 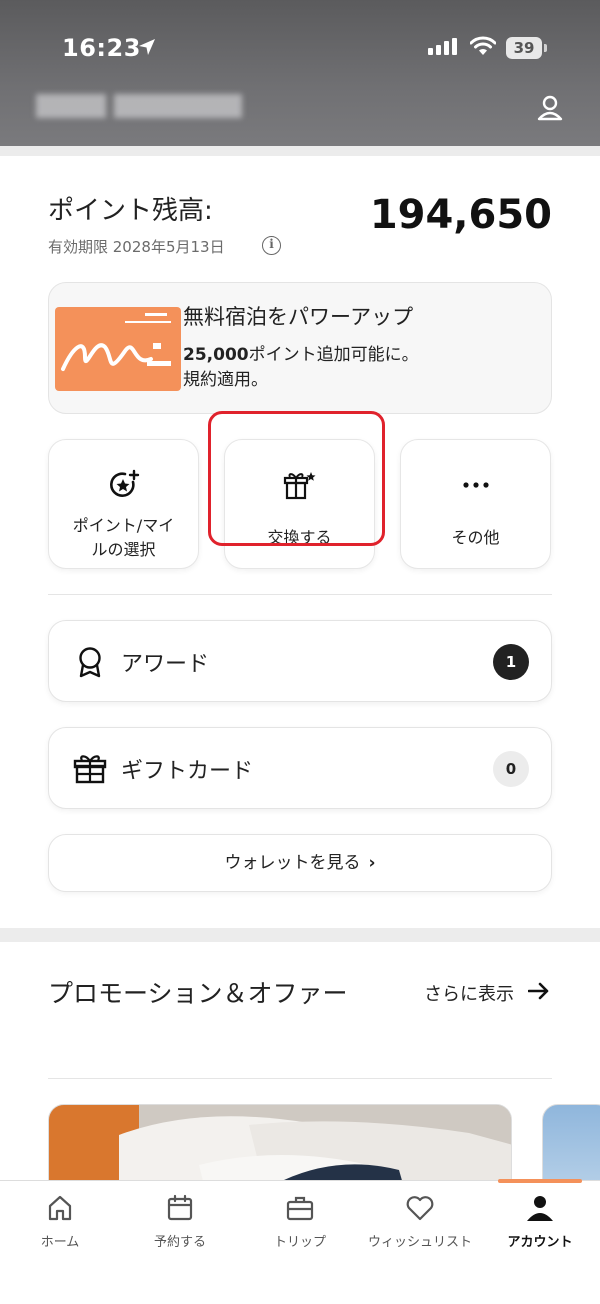 I want to click on tab-trips: トリップ, so click(x=300, y=1221).